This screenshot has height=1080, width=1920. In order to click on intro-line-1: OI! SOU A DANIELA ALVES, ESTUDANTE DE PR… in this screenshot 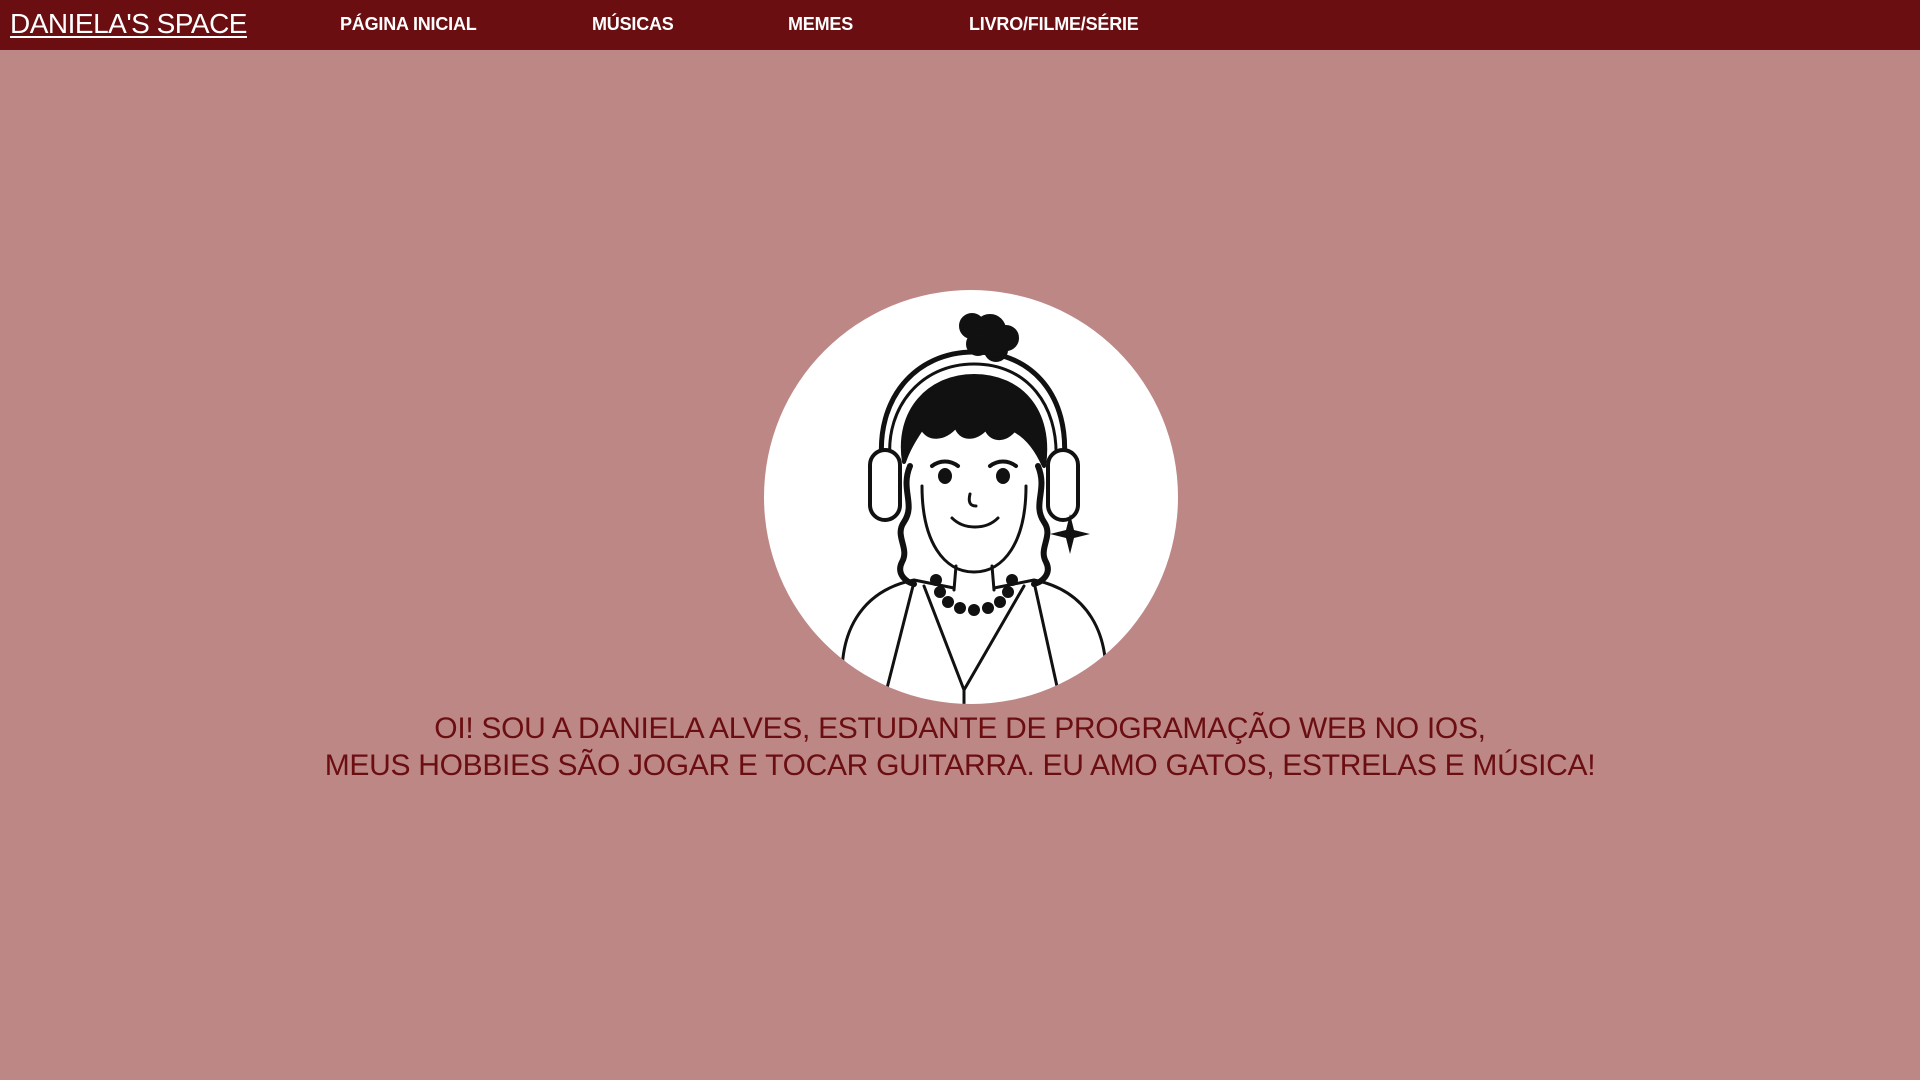, I will do `click(960, 728)`.